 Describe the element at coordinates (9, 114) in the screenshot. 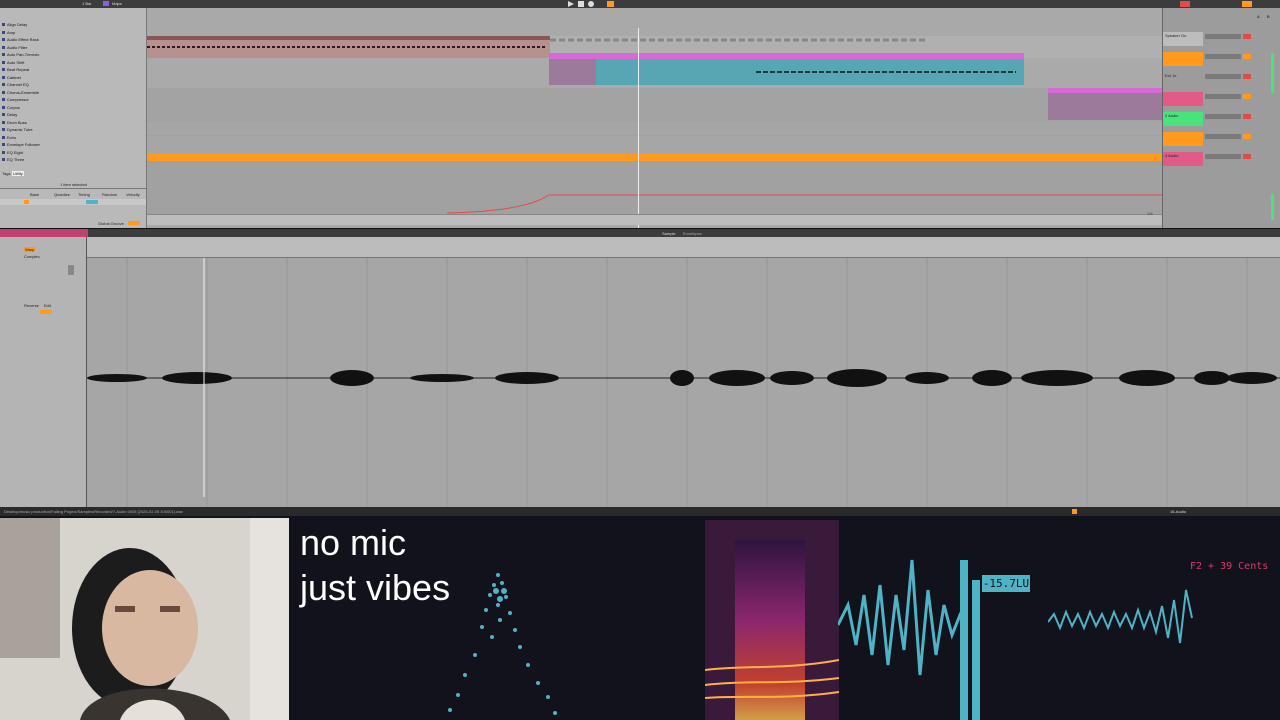

I see `browser-item: Delay` at that location.